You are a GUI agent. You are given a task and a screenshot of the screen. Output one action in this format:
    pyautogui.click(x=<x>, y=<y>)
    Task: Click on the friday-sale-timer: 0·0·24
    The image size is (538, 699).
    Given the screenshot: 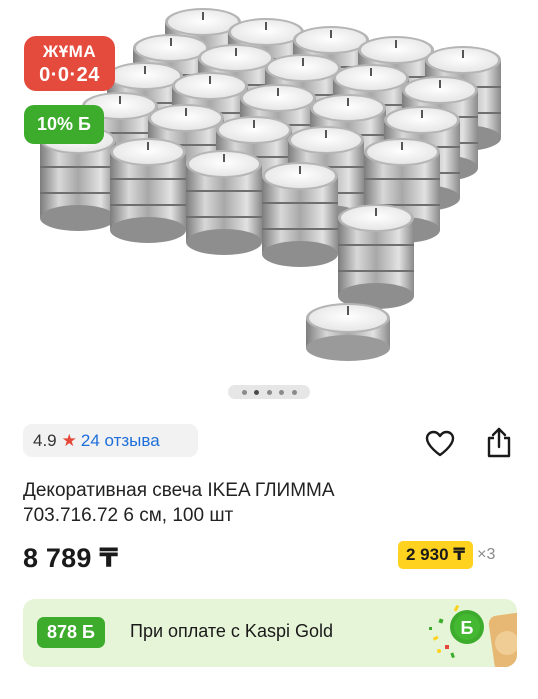 What is the action you would take?
    pyautogui.click(x=69, y=75)
    